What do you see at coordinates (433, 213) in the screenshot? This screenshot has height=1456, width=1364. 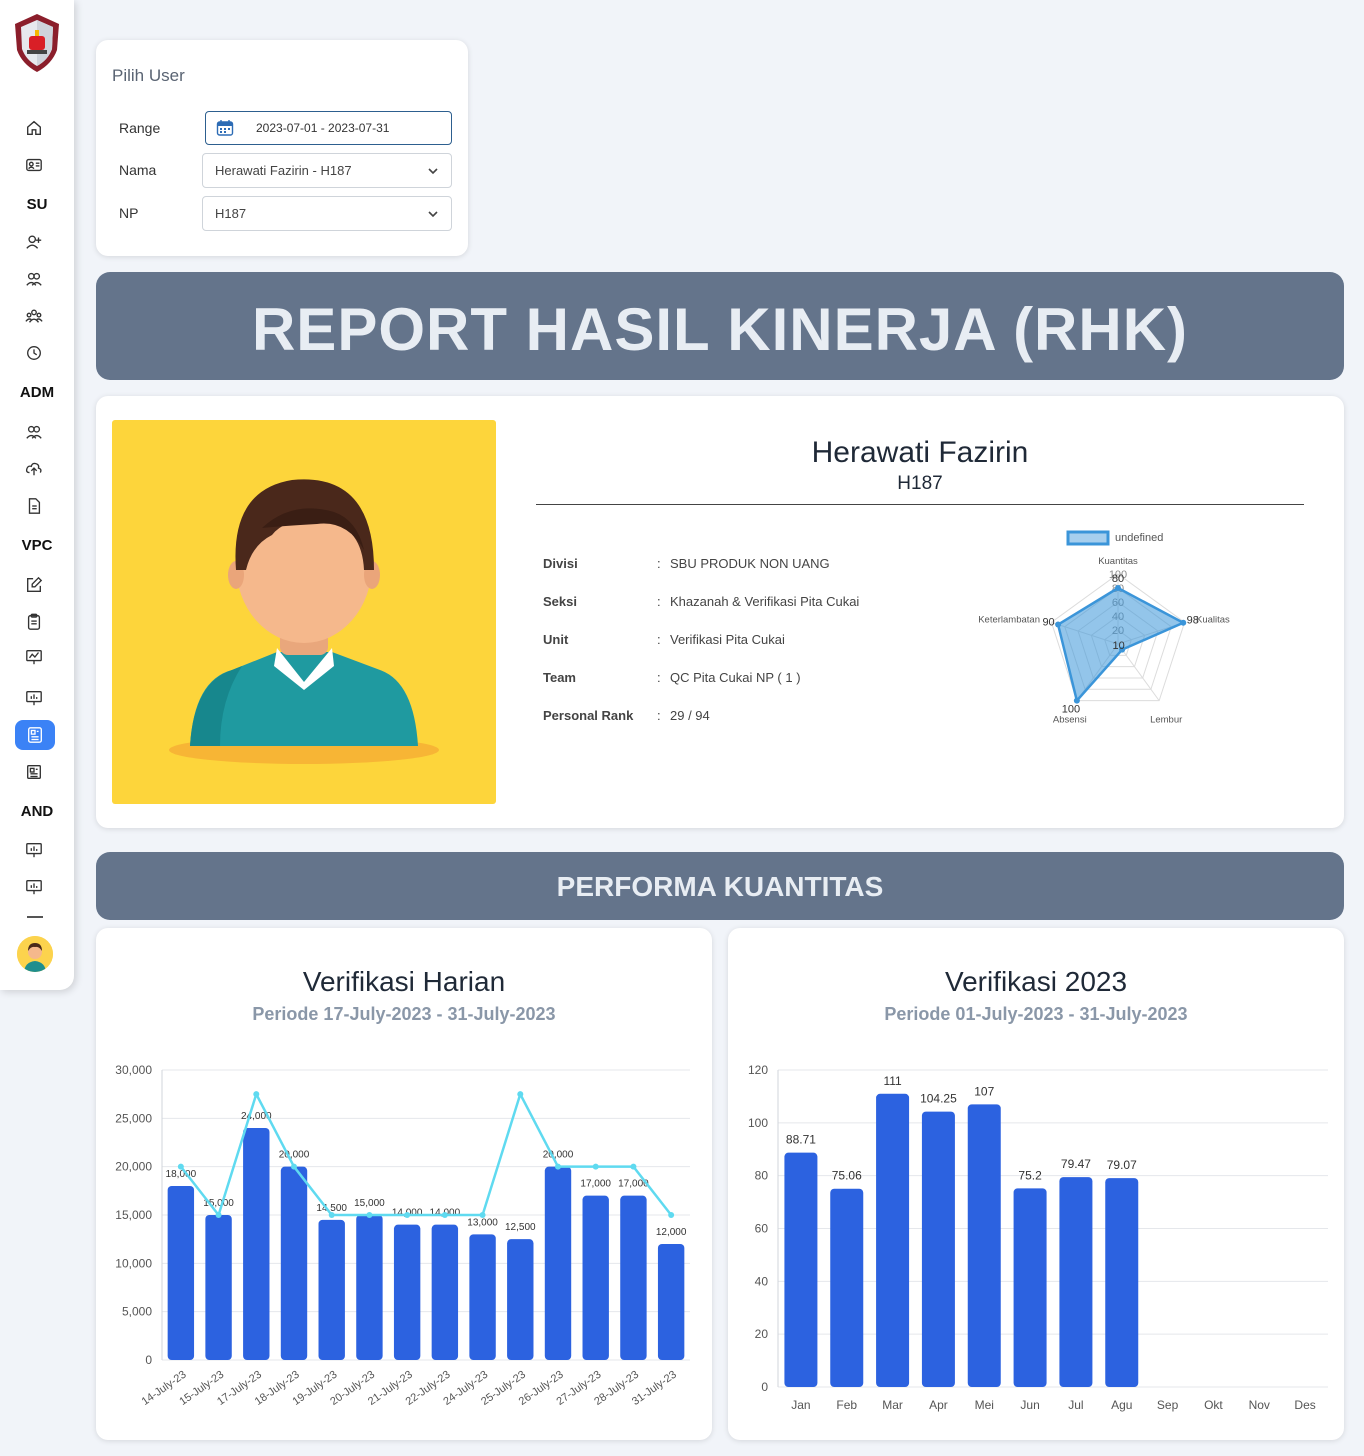 I see `chevron-down-icon` at bounding box center [433, 213].